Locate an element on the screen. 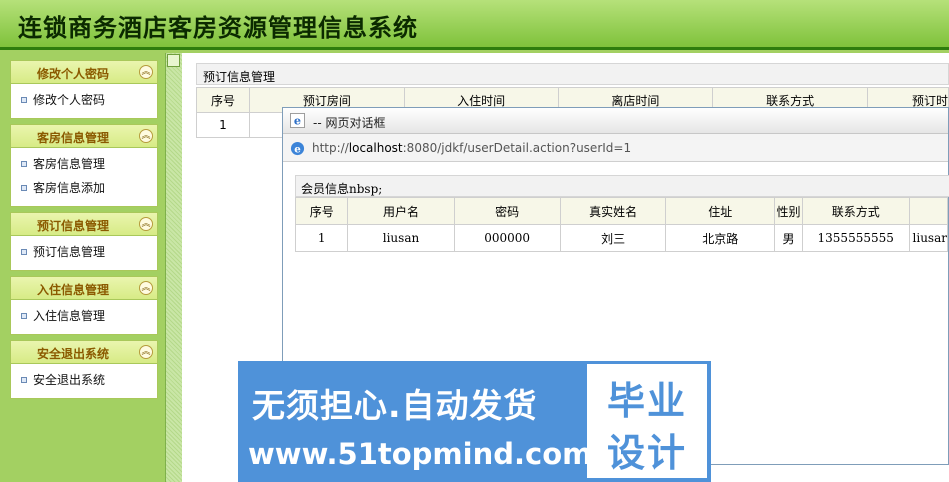 The width and height of the screenshot is (949, 482). watermark-text-block: 无须担心.自动发货 www.51topmind.com is located at coordinates (415, 421).